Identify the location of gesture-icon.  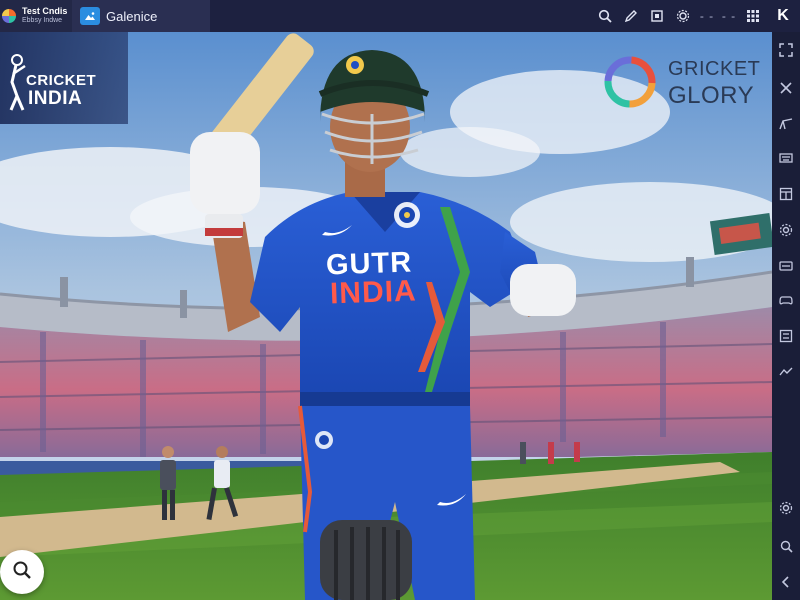
(786, 372).